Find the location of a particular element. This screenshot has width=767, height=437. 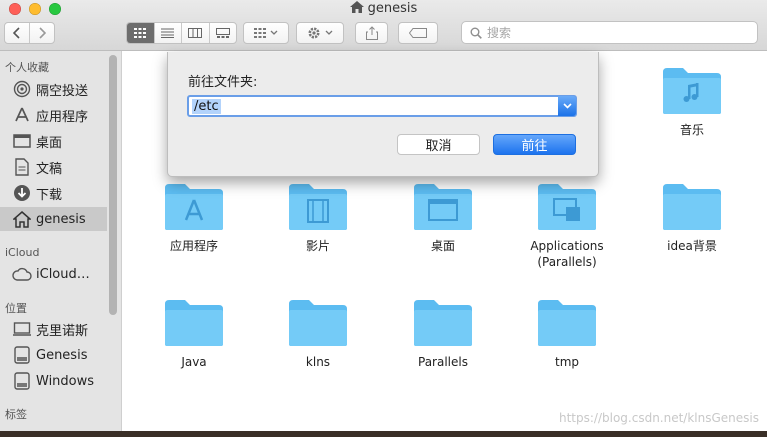

navigation-buttons is located at coordinates (29, 33).